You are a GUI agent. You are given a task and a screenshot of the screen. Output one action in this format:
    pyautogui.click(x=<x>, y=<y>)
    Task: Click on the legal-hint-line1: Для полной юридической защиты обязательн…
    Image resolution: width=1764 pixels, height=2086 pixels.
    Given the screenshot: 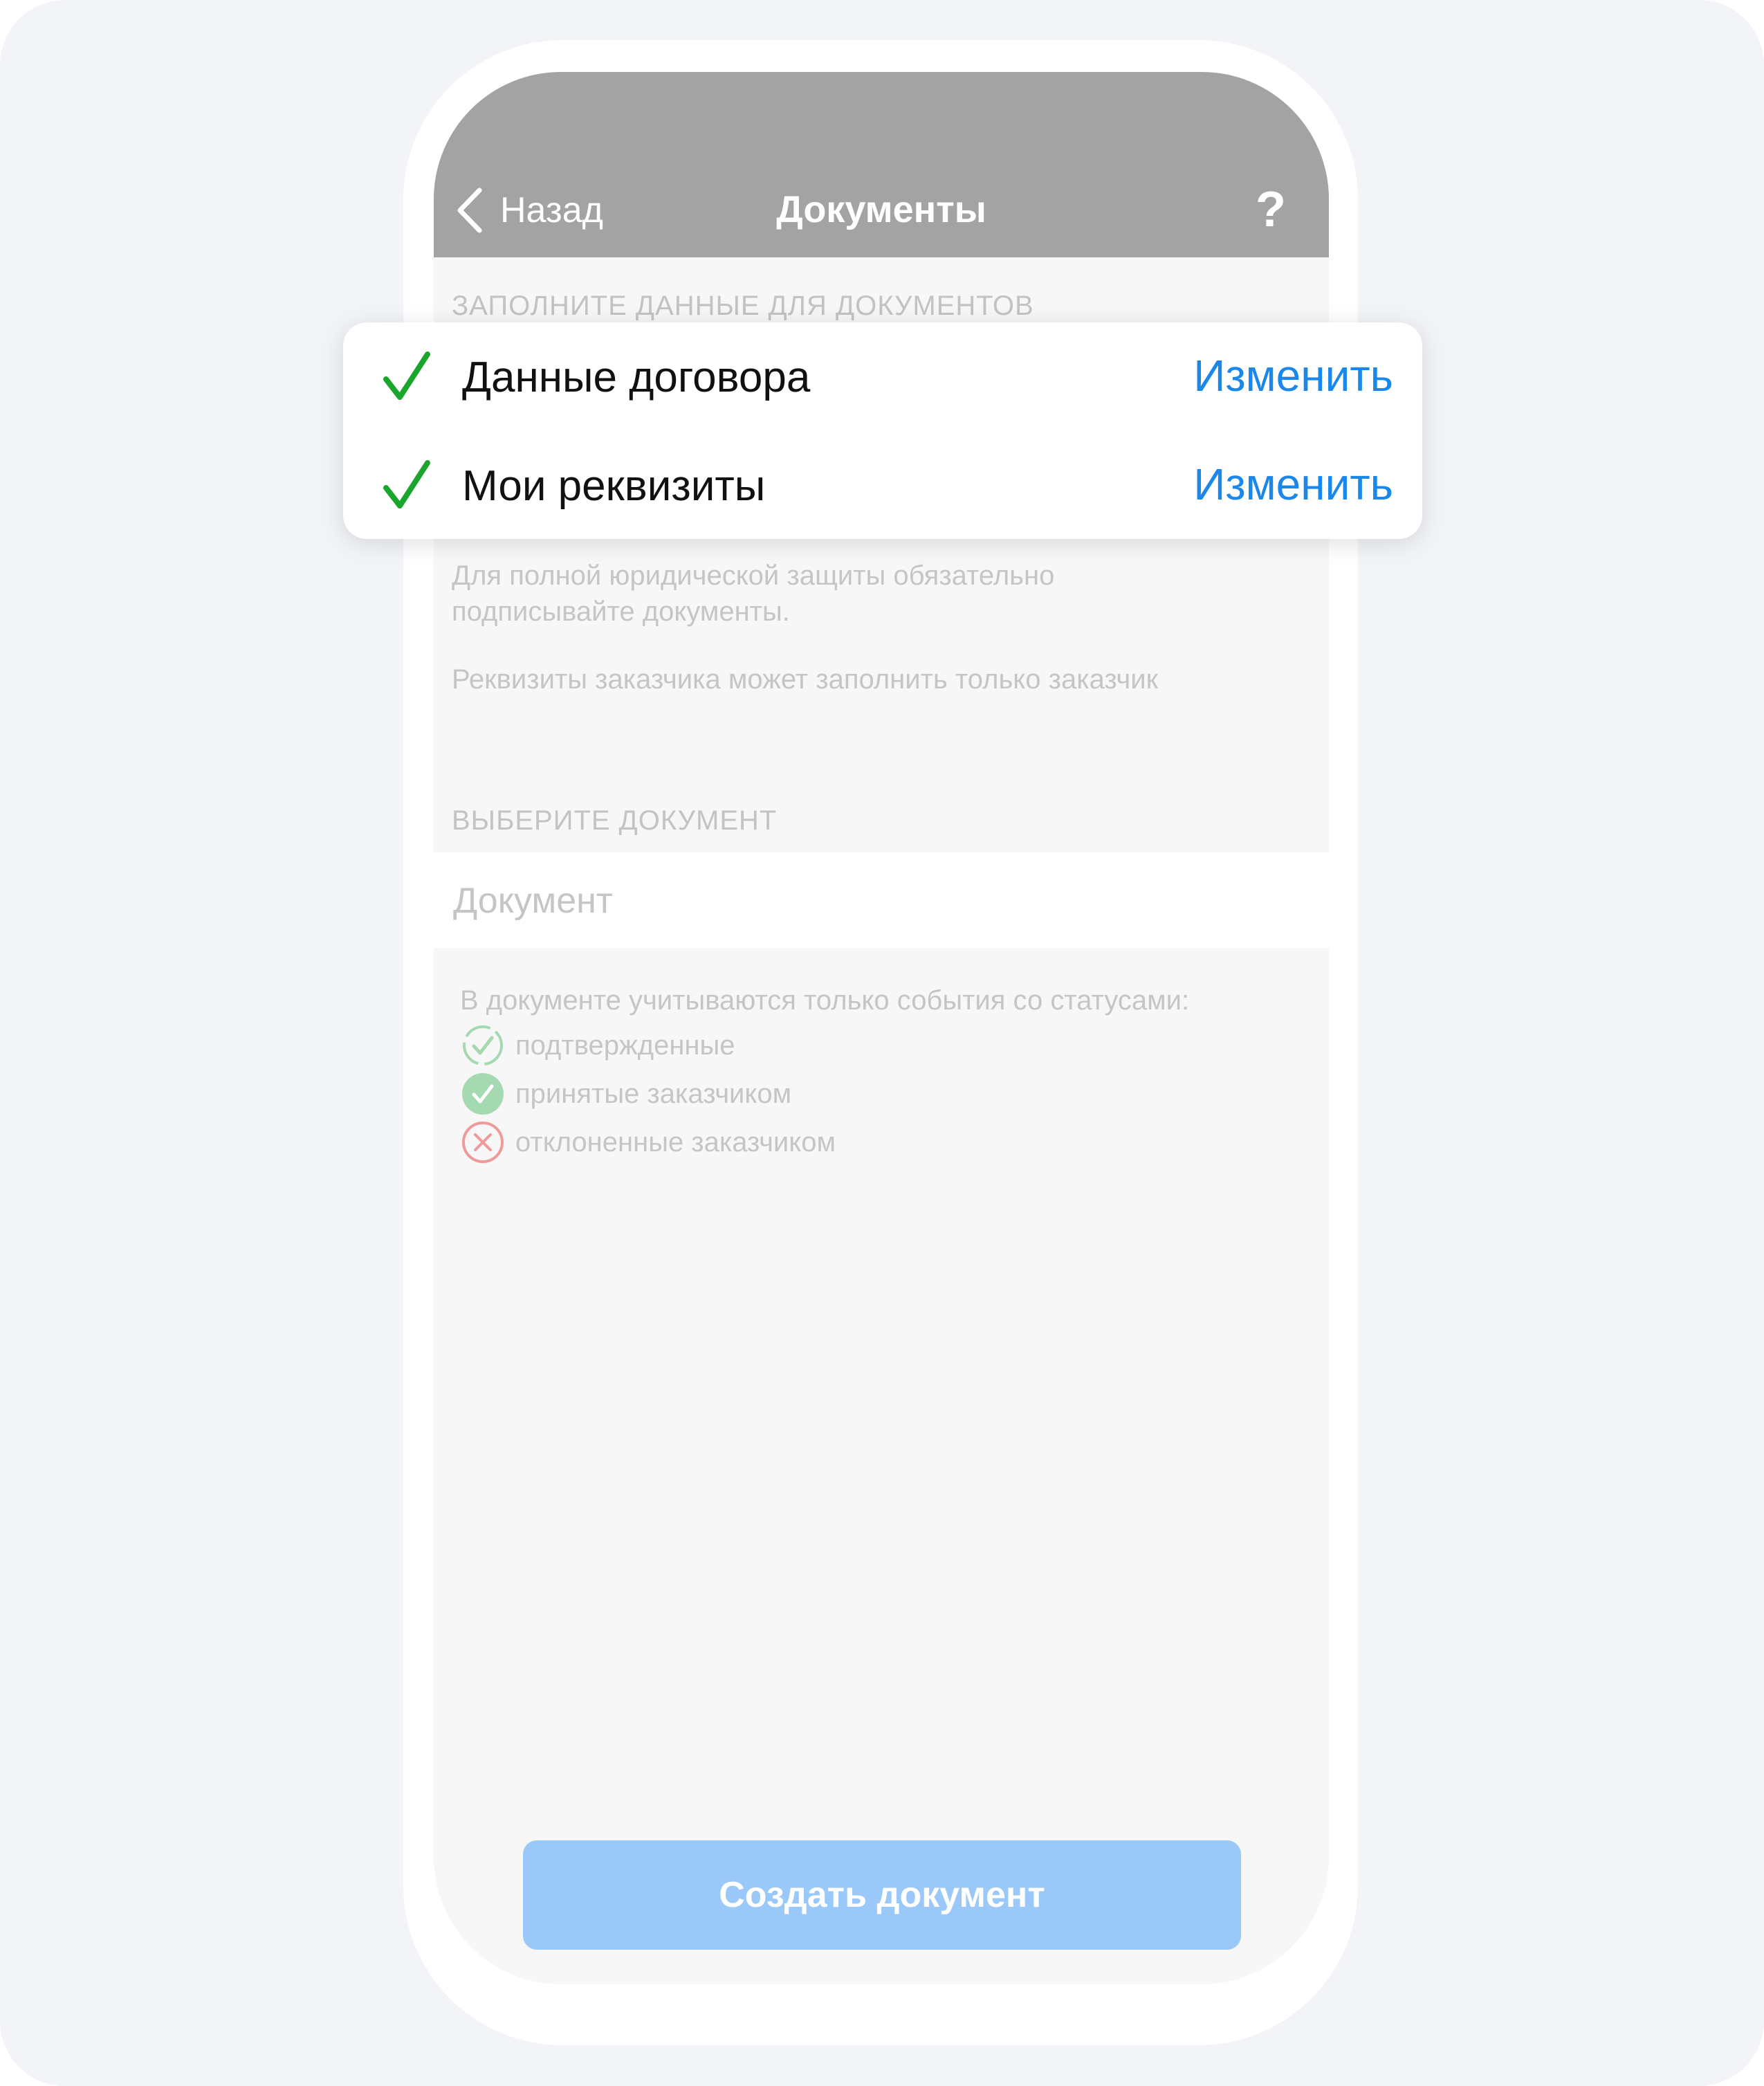 What is the action you would take?
    pyautogui.click(x=753, y=575)
    